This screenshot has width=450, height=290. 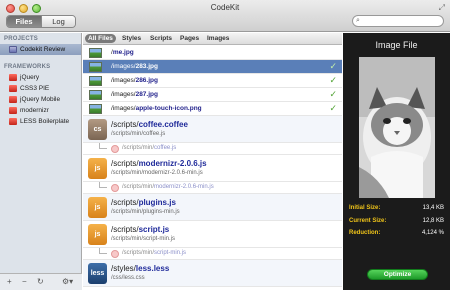 I want to click on filter-pages: Pages, so click(x=189, y=38).